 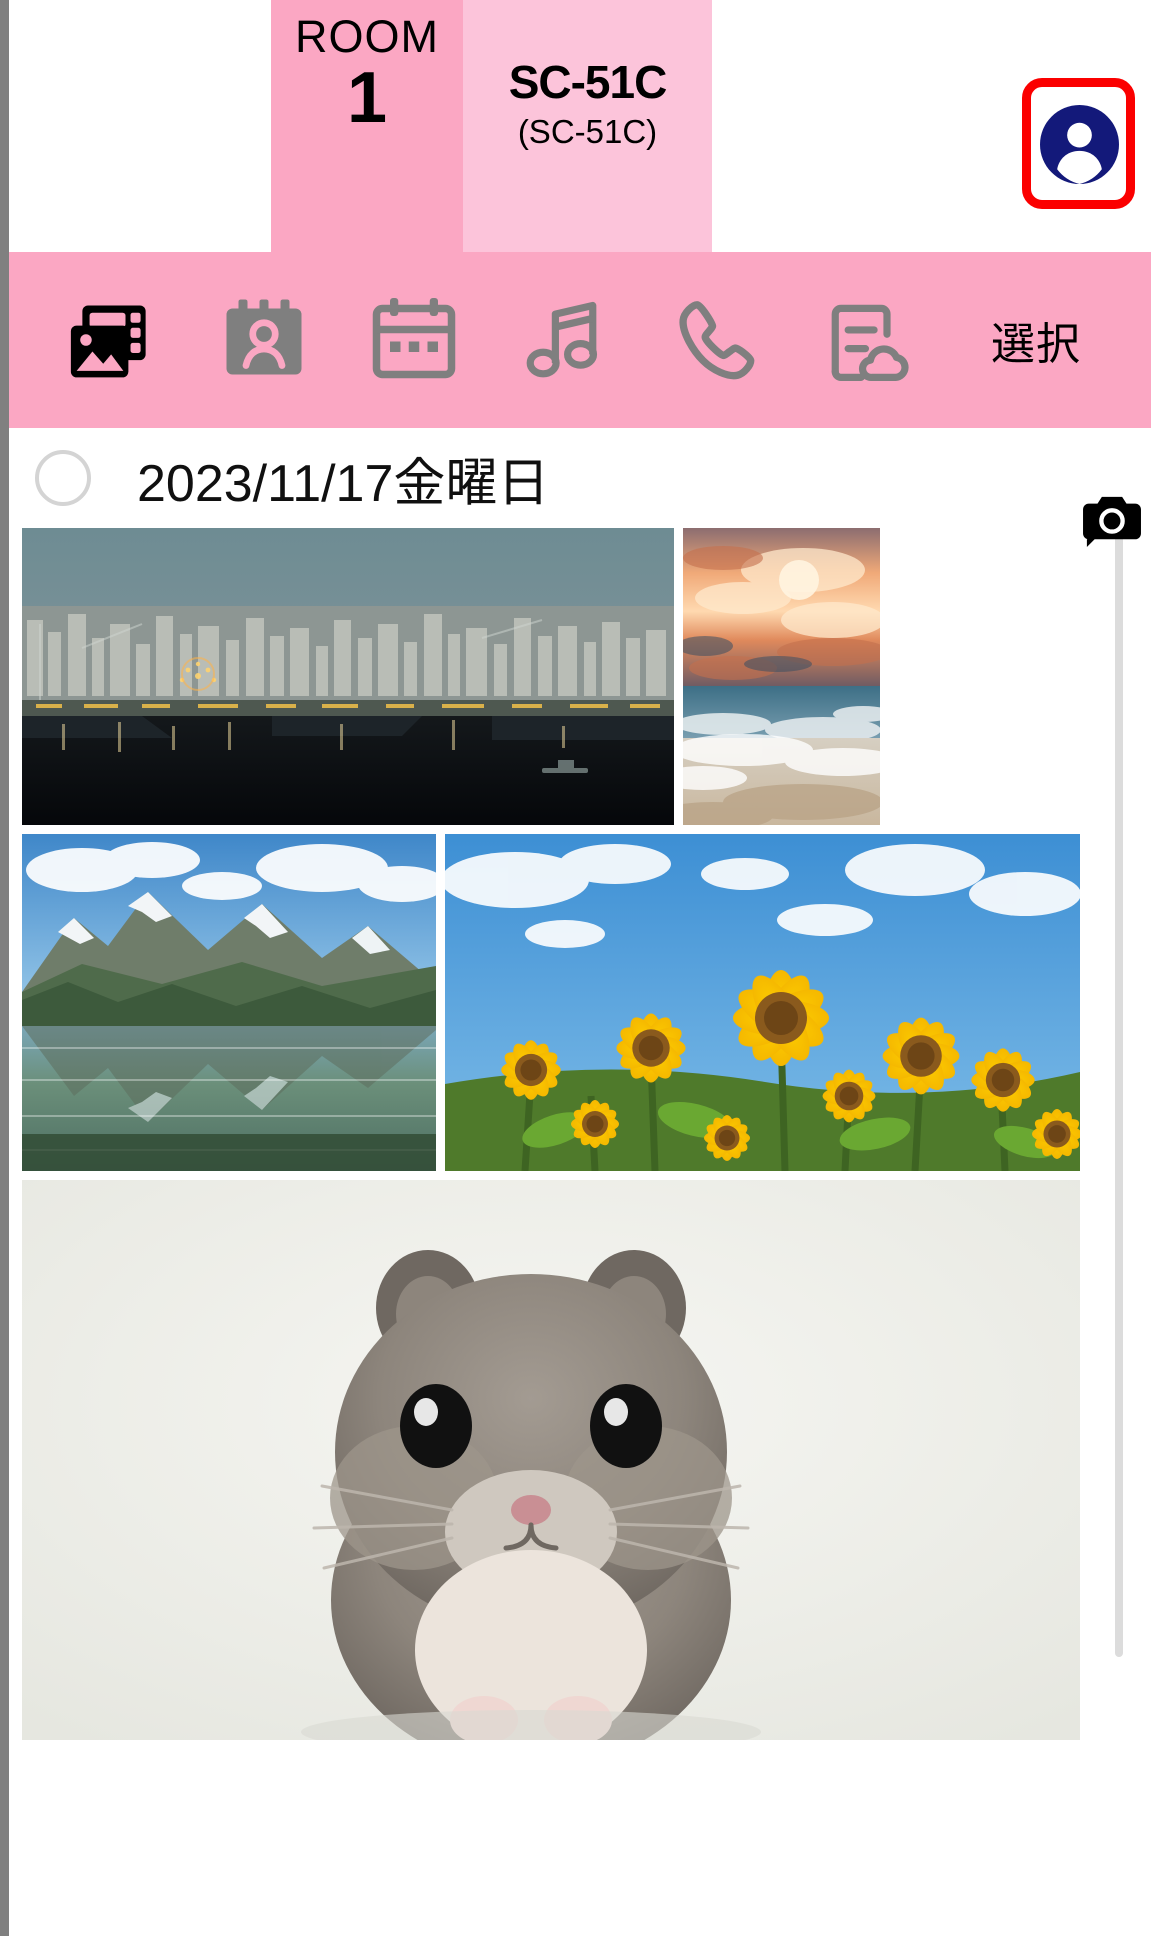 I want to click on phone-icon, so click(x=714, y=340).